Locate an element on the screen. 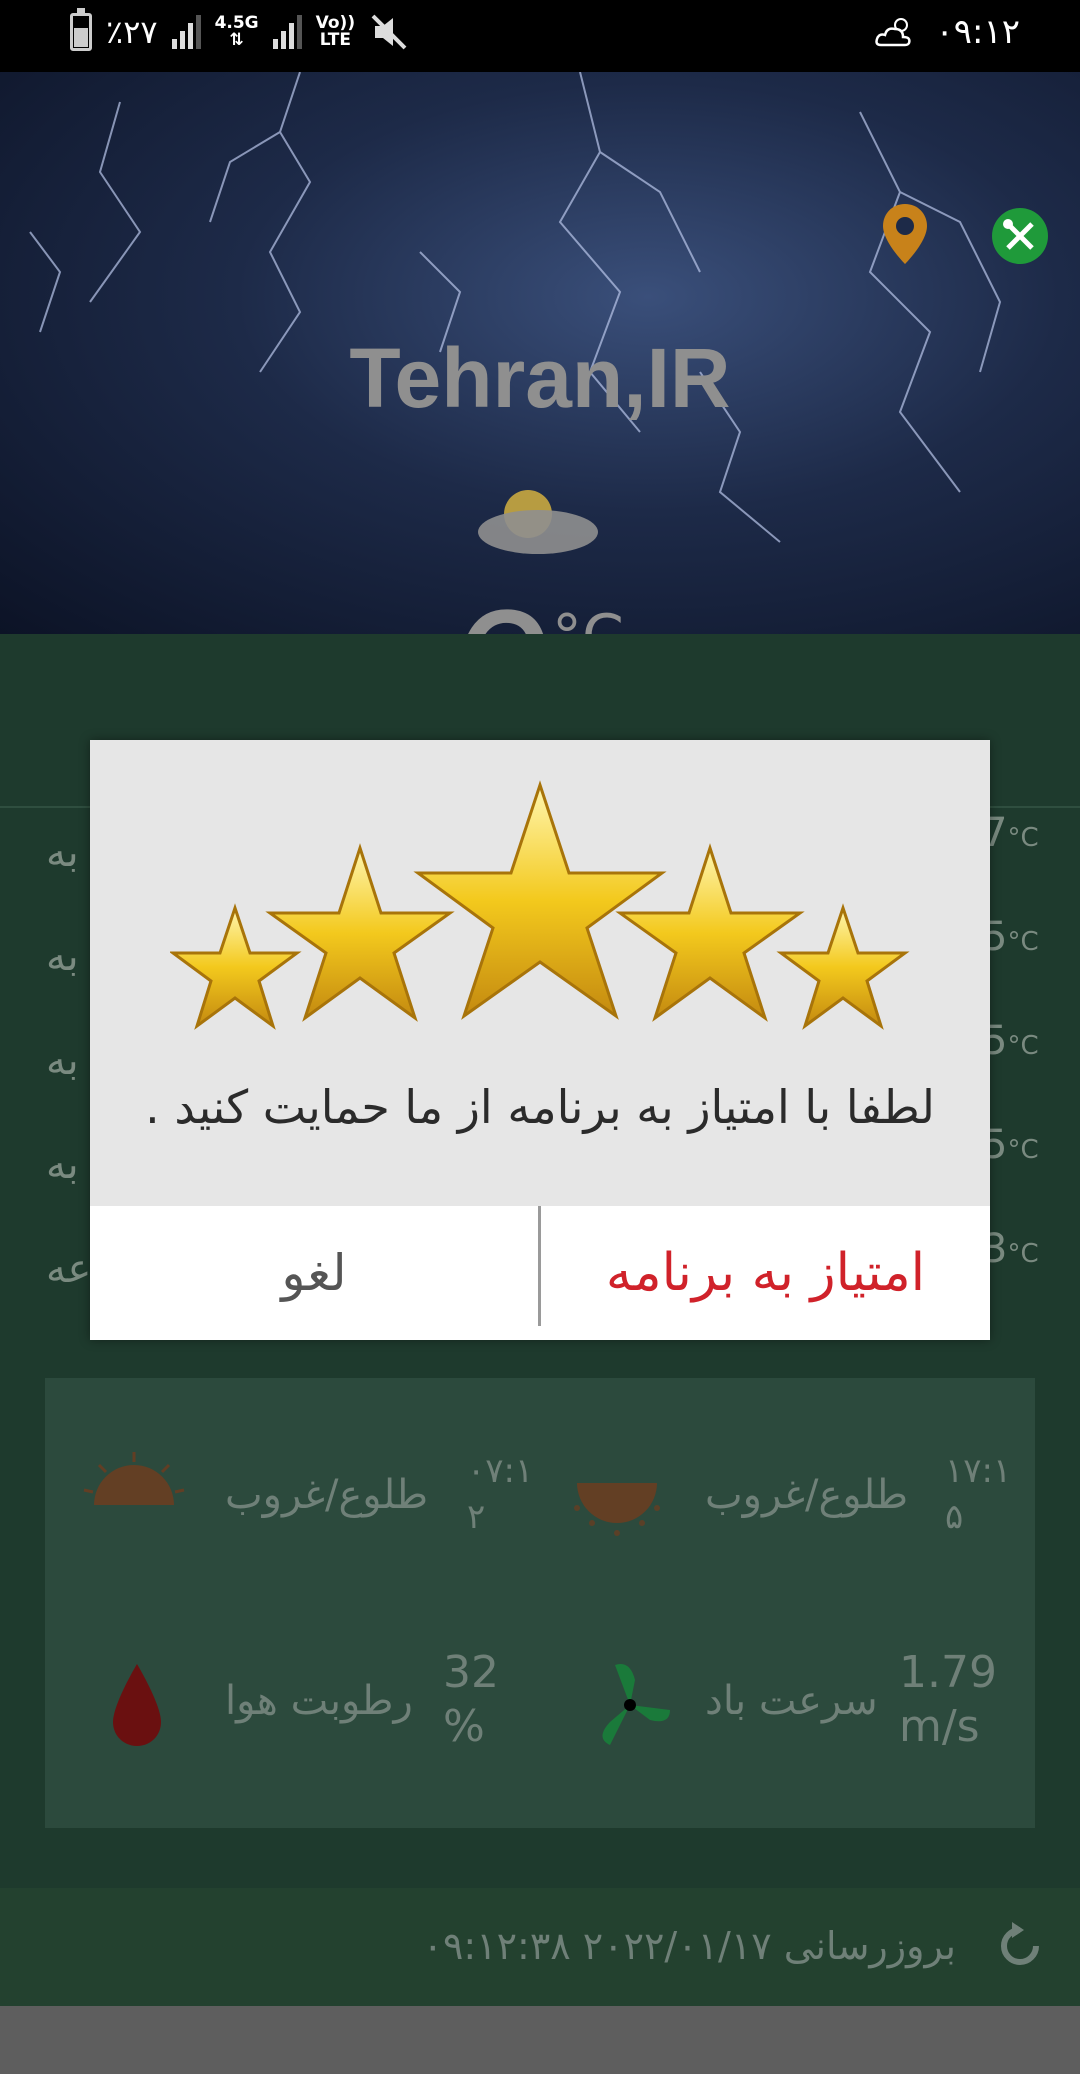 The height and width of the screenshot is (2074, 1080). sunrise-value: ۰۷:۱ ۲ is located at coordinates (500, 1494).